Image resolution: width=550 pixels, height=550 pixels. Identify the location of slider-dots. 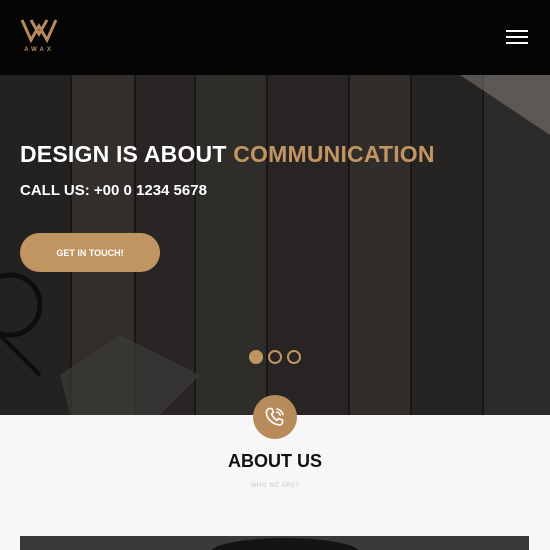
(277, 357).